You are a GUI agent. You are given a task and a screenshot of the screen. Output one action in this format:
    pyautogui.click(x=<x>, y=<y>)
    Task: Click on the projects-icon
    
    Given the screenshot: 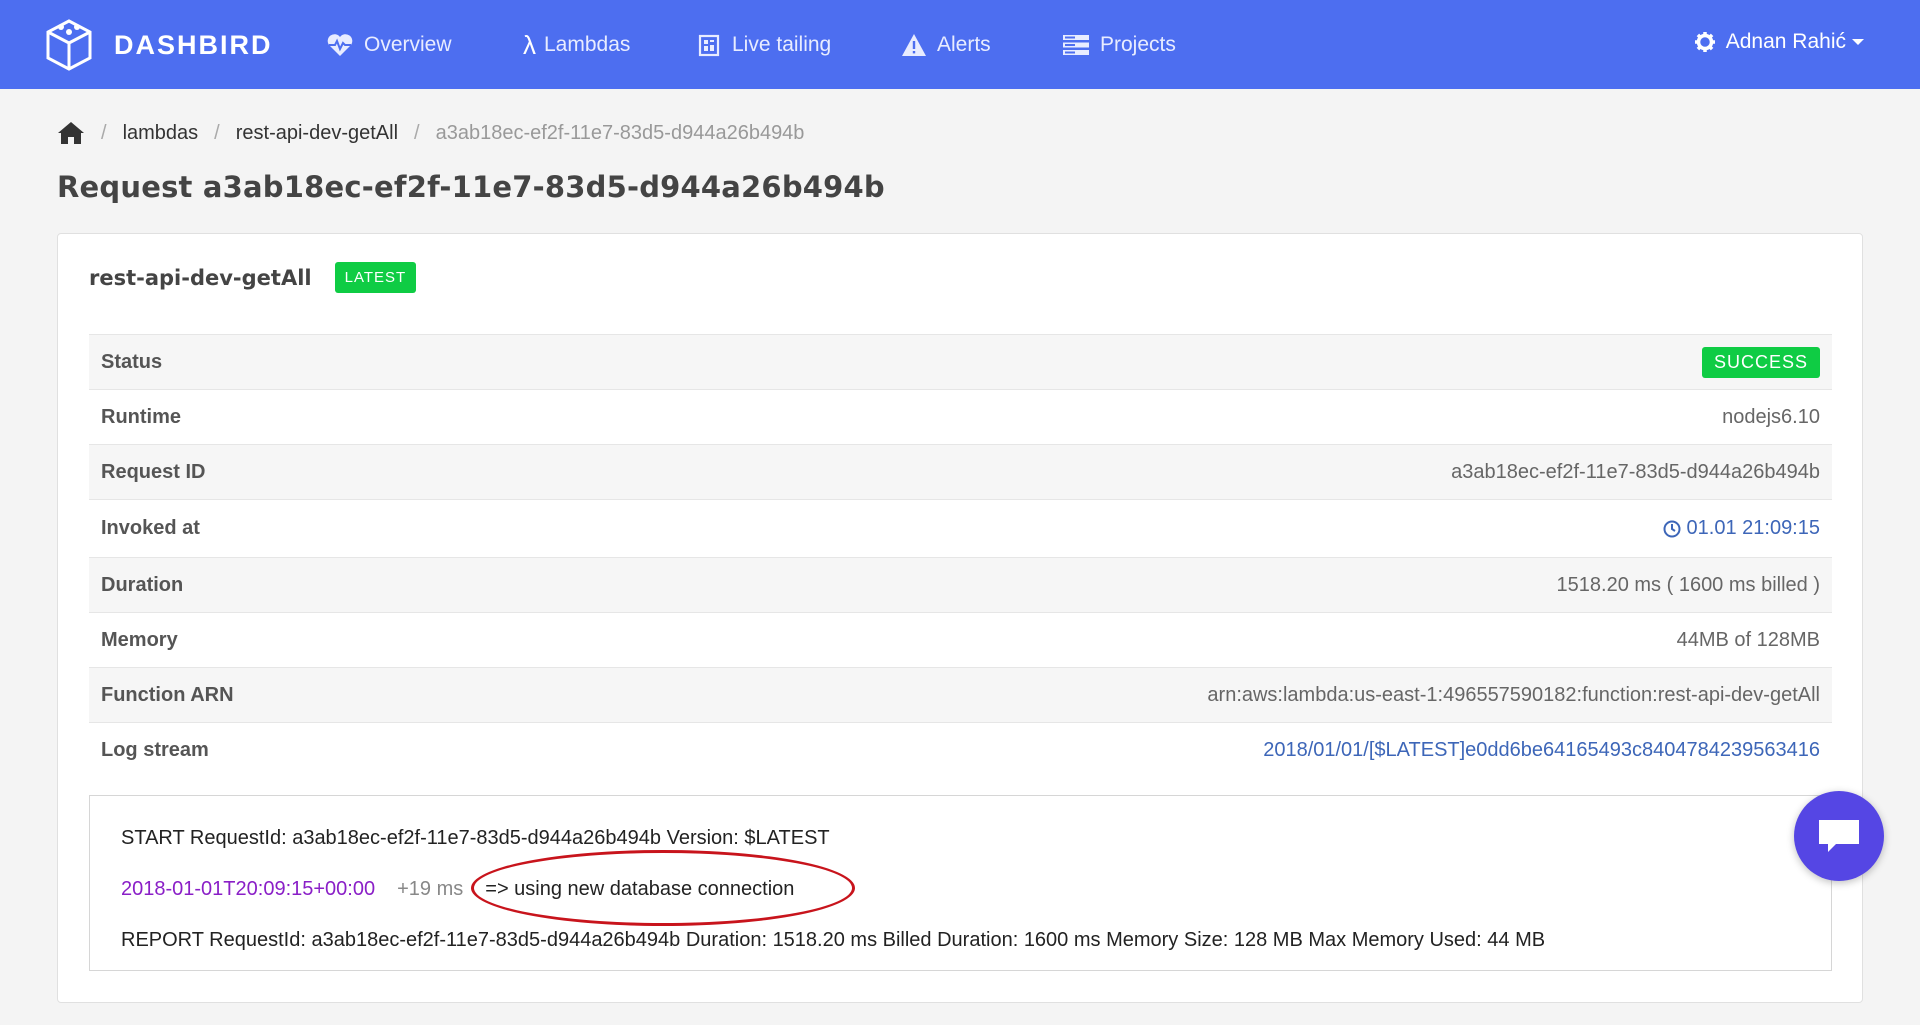 What is the action you would take?
    pyautogui.click(x=1076, y=45)
    